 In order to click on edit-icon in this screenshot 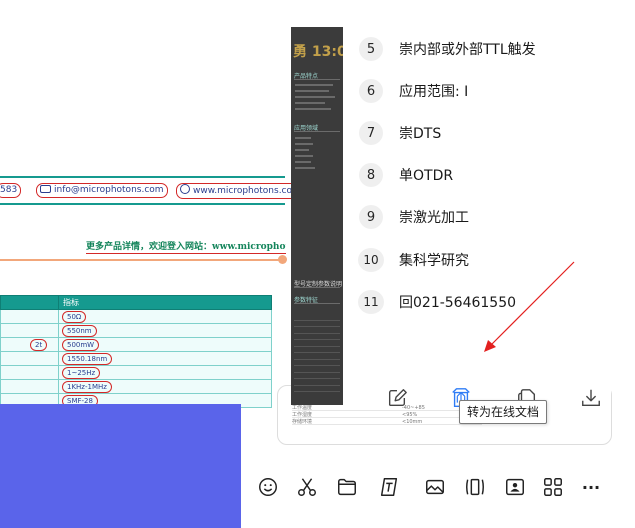, I will do `click(397, 398)`.